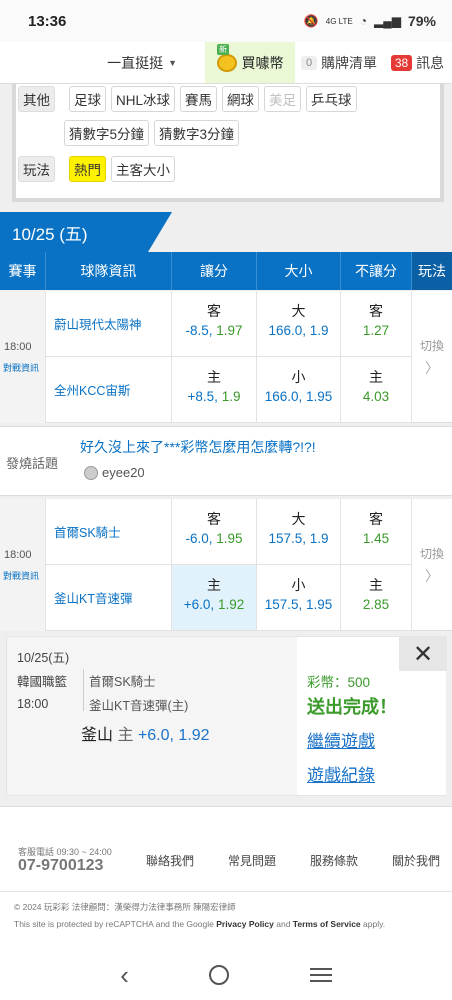 This screenshot has height=1000, width=452. I want to click on odds-value: 166.0, 1.9, so click(298, 330).